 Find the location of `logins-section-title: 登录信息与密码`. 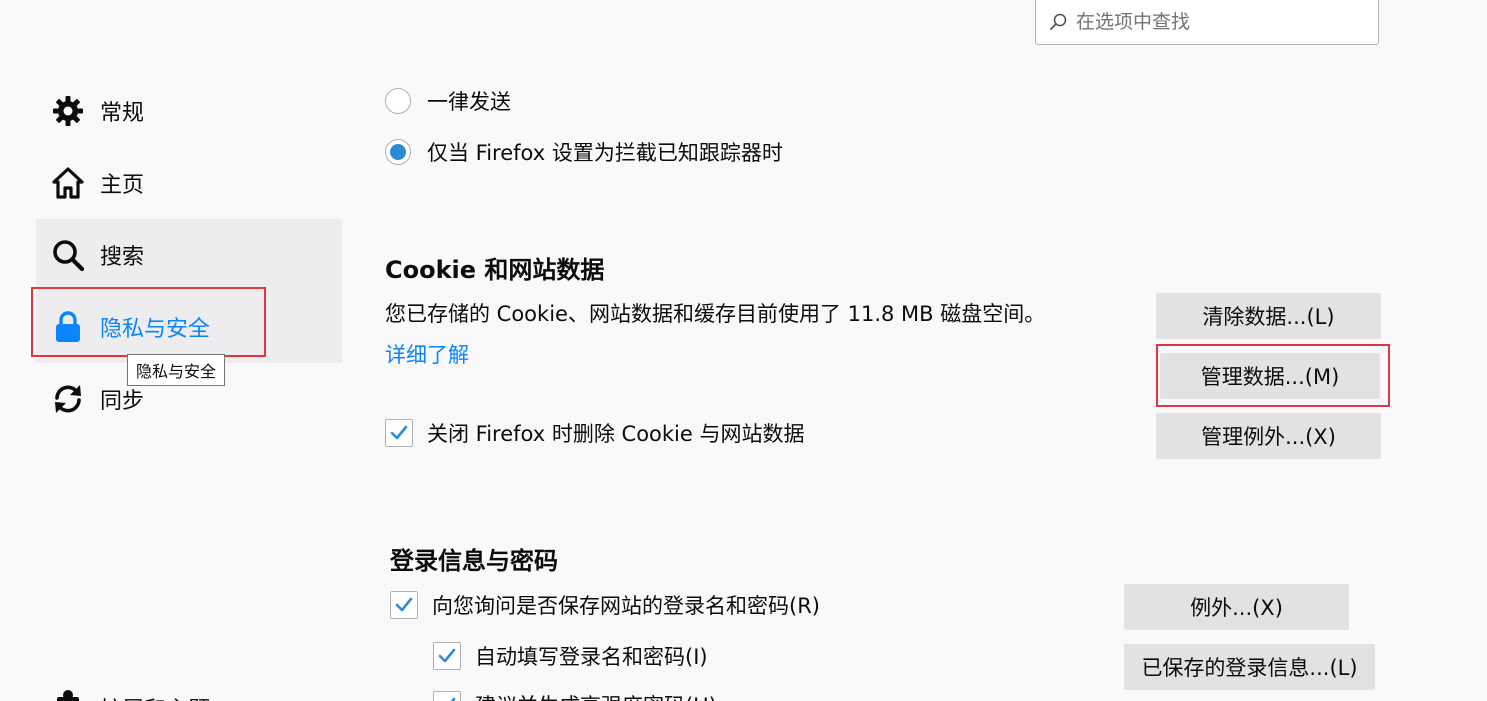

logins-section-title: 登录信息与密码 is located at coordinates (474, 561).